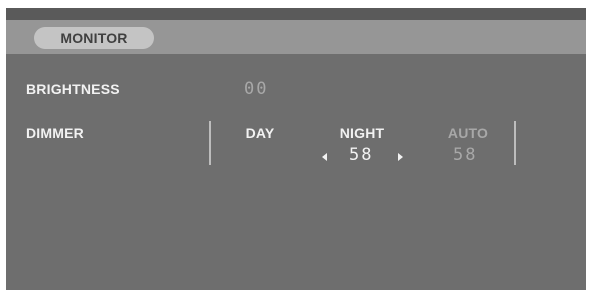 This screenshot has width=593, height=294. Describe the element at coordinates (296, 14) in the screenshot. I see `top-strip` at that location.